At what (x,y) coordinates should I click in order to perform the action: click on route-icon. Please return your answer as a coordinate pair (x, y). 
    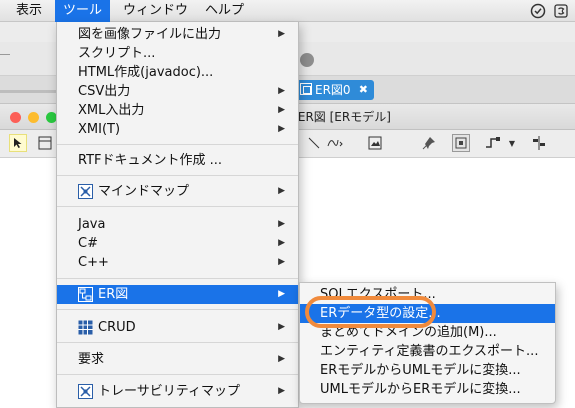
    Looking at the image, I should click on (493, 142).